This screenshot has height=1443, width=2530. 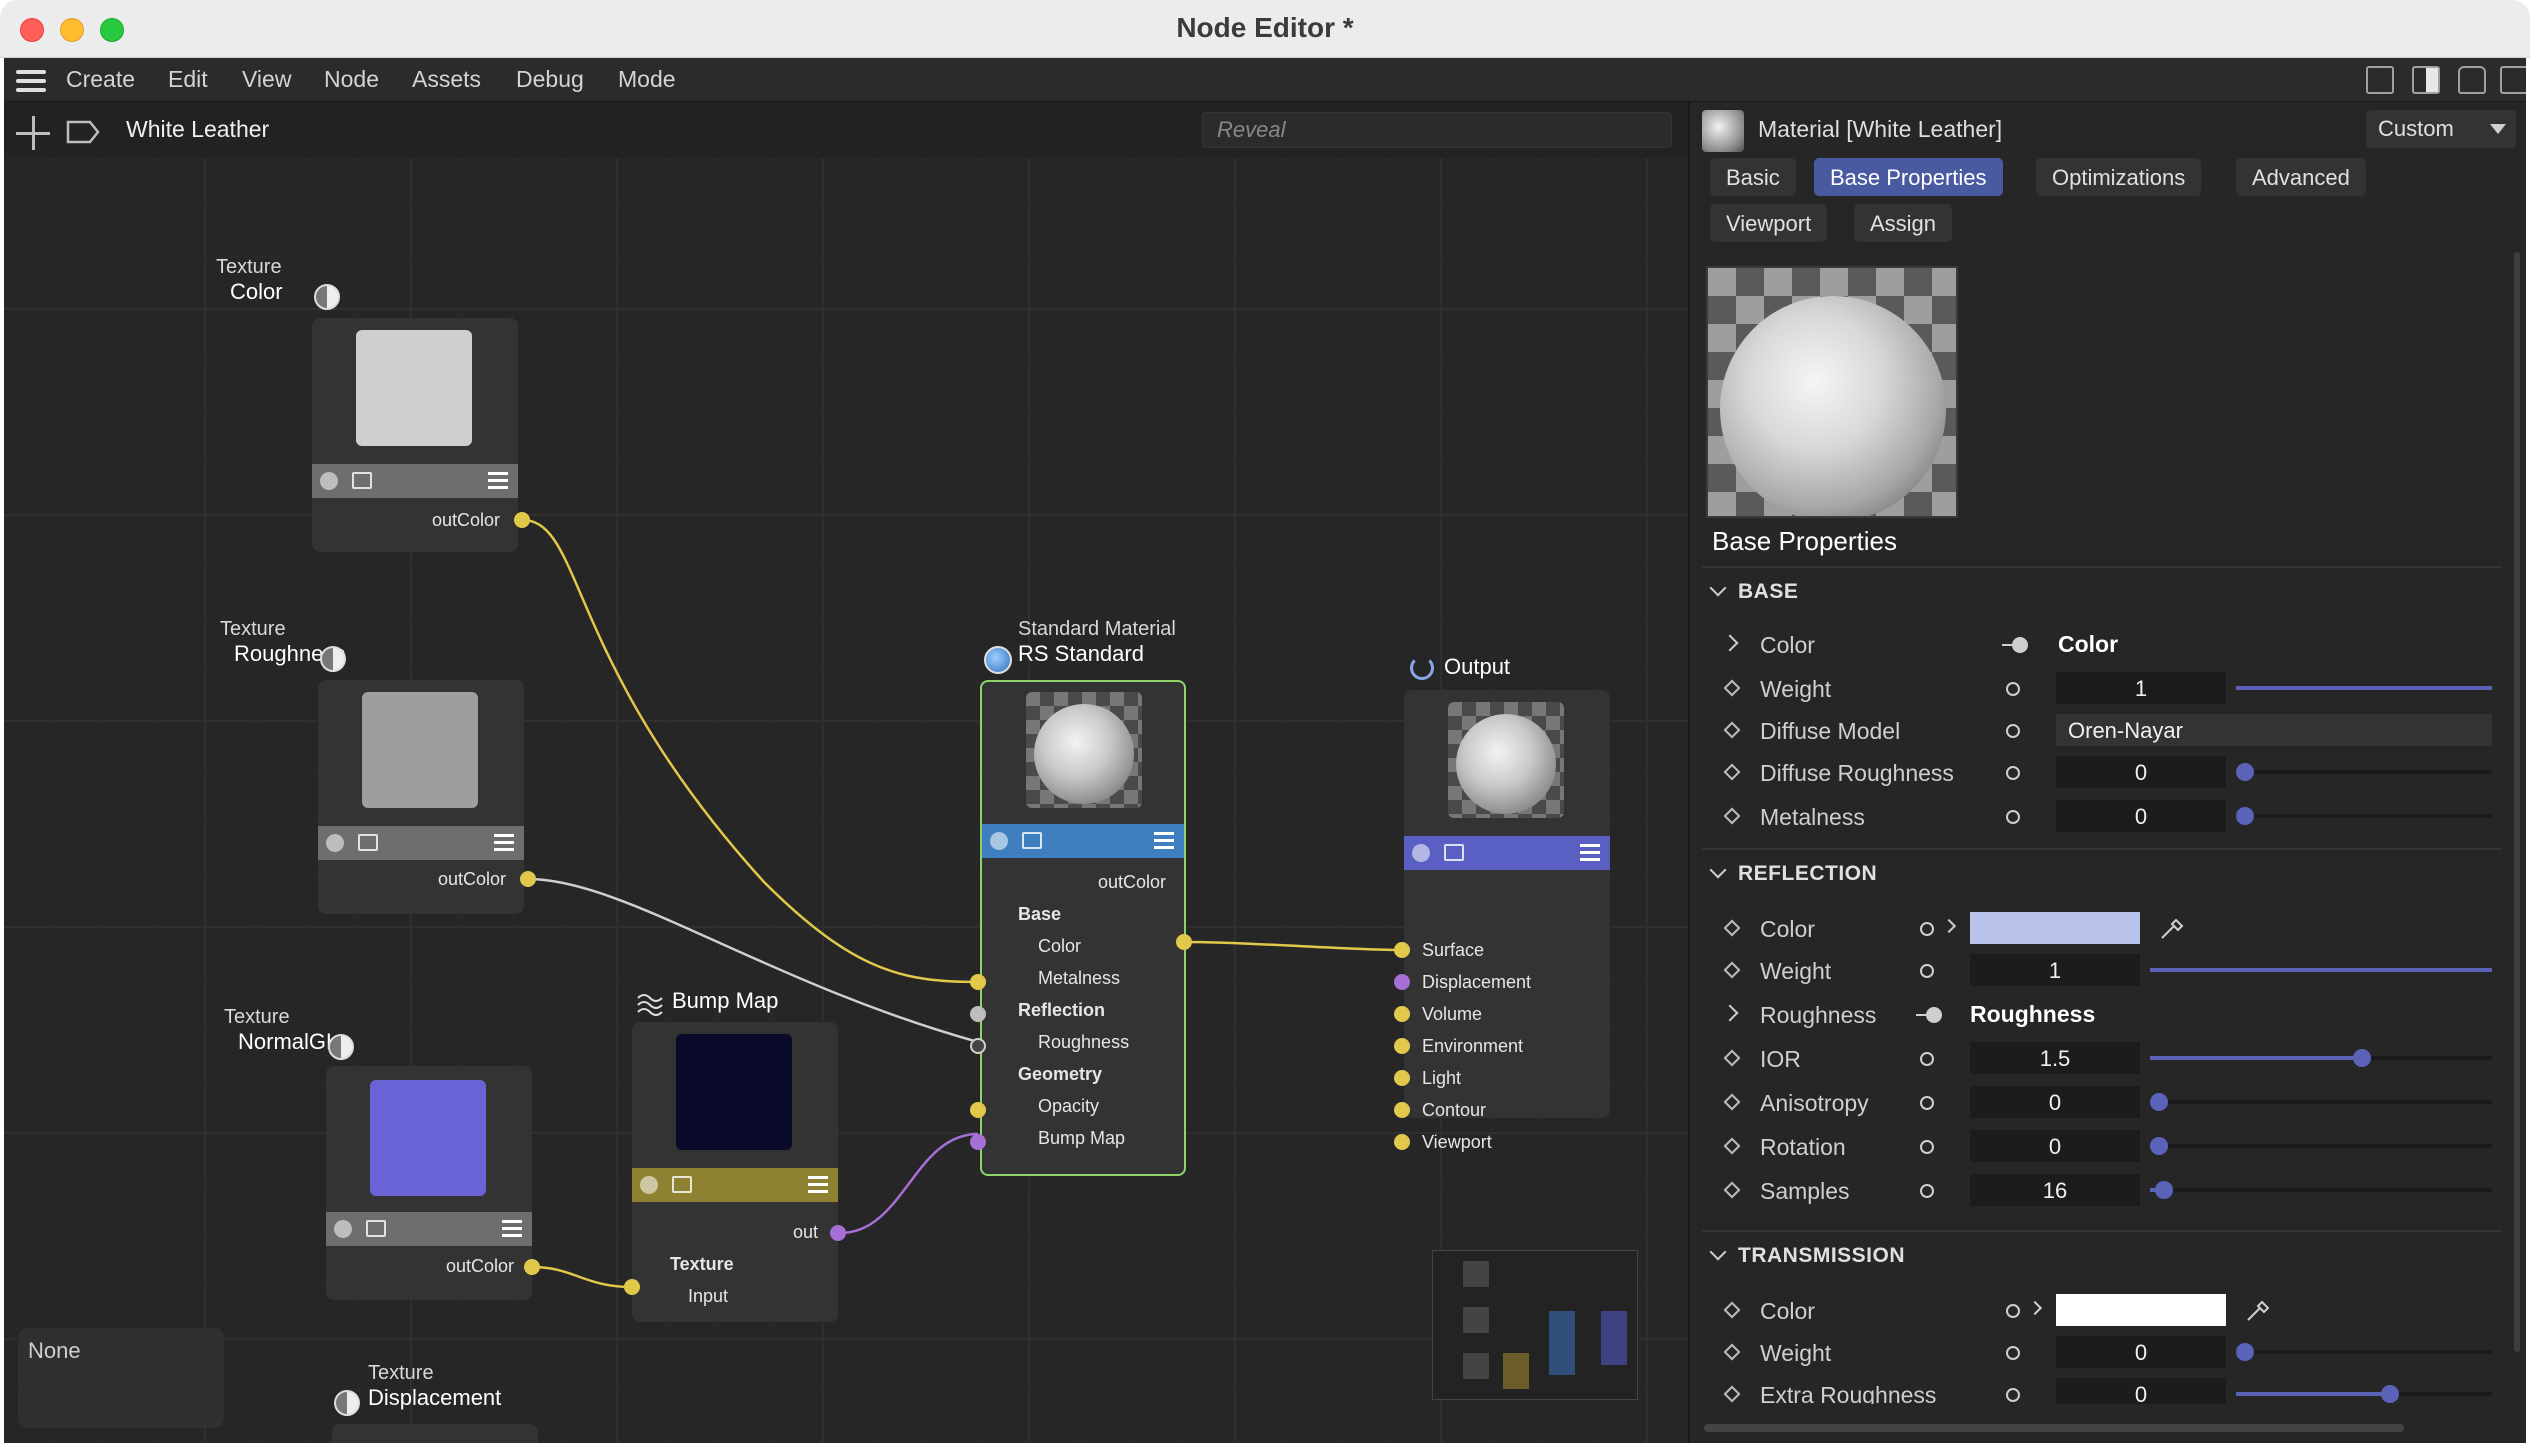 What do you see at coordinates (188, 79) in the screenshot?
I see `menu-edit: Edit` at bounding box center [188, 79].